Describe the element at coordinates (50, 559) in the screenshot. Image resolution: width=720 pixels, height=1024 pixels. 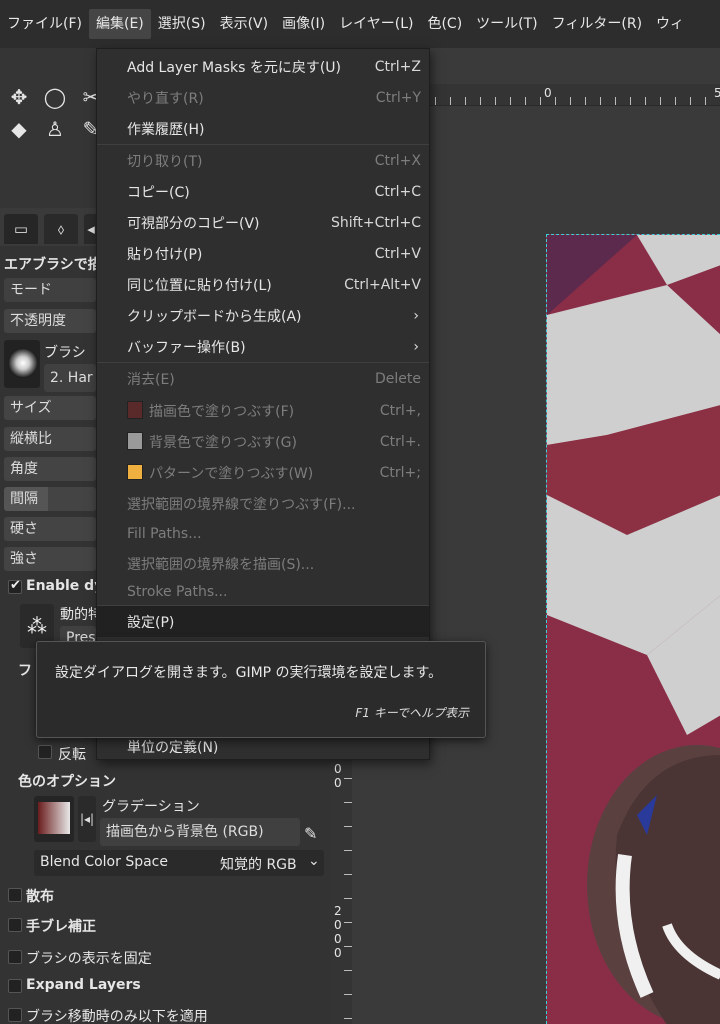
I see `force-slider: 強さ` at that location.